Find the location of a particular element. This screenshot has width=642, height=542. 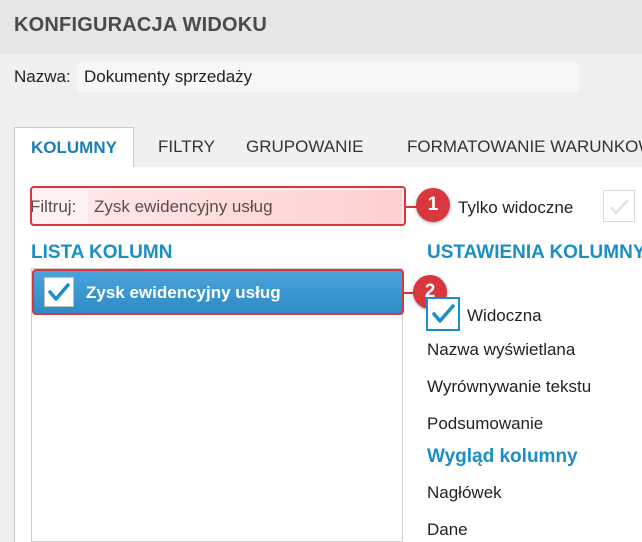

list-item: Zysk ewidencyjny usług is located at coordinates (218, 292).